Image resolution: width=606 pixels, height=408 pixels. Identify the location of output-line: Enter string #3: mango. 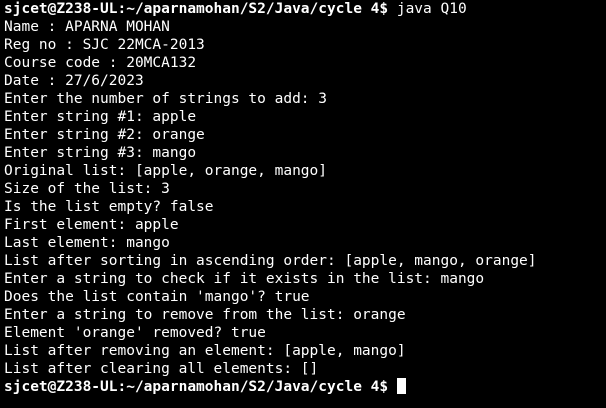
(100, 153).